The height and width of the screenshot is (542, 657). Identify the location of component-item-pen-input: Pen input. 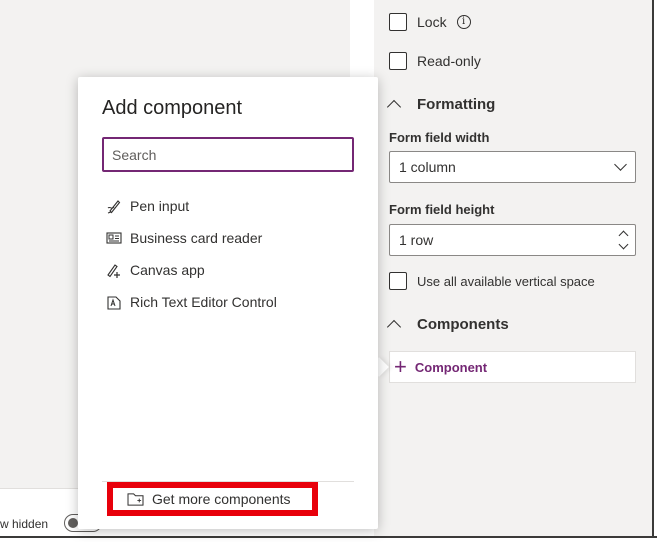
(191, 206).